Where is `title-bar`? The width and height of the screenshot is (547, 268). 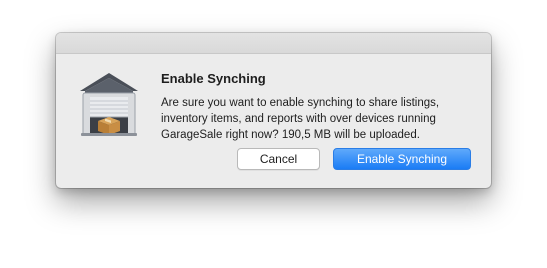
title-bar is located at coordinates (273, 43).